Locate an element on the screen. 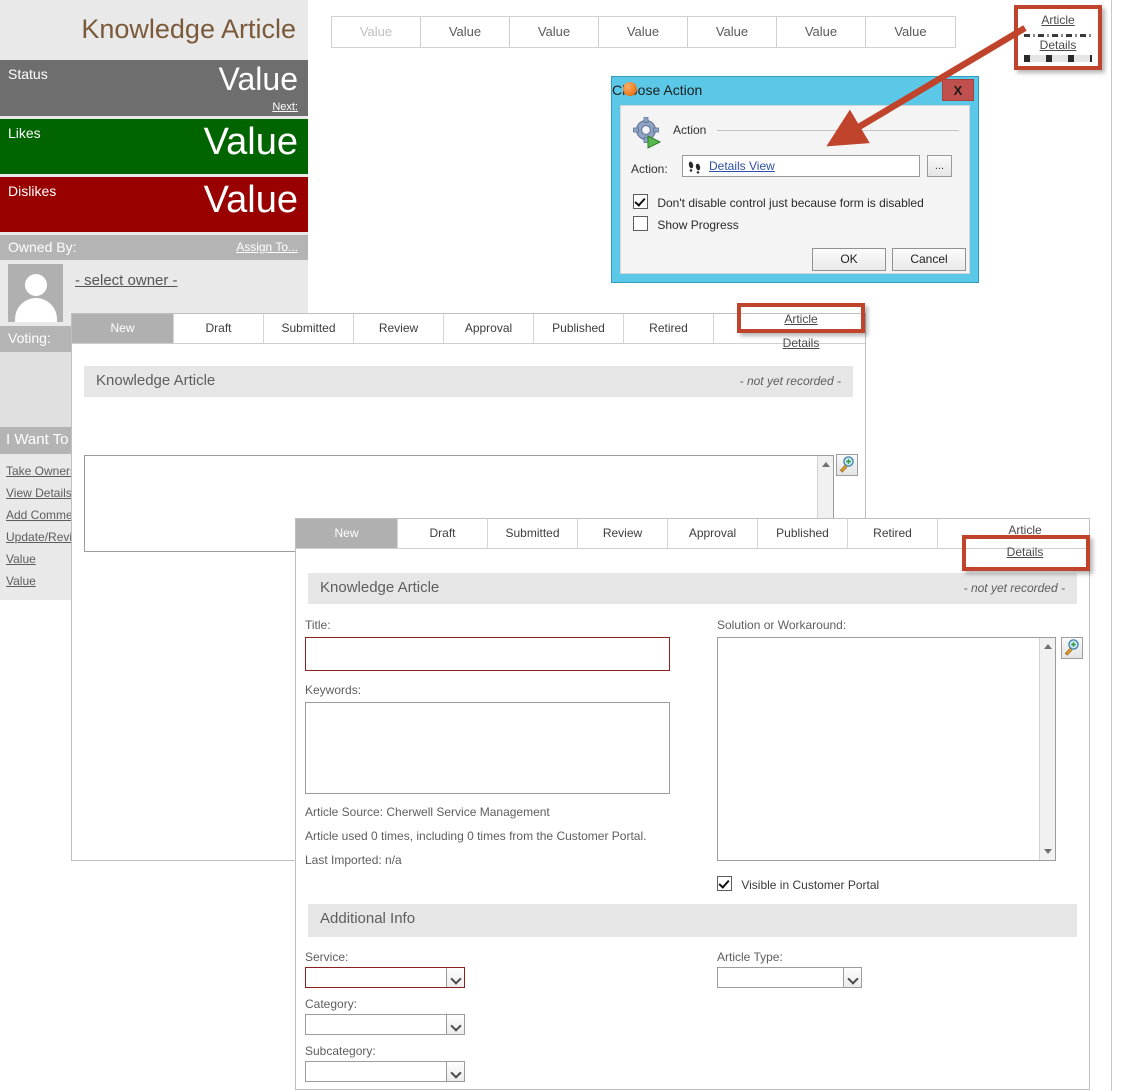 The height and width of the screenshot is (1091, 1130). select-owner-link: - select owner - is located at coordinates (126, 280).